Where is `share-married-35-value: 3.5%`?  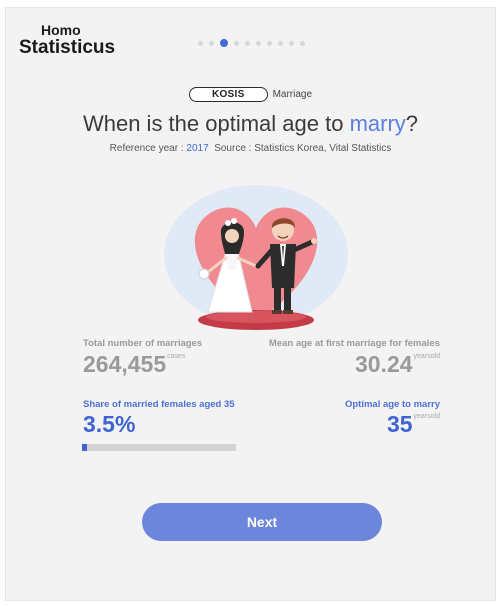
share-married-35-value: 3.5% is located at coordinates (109, 424).